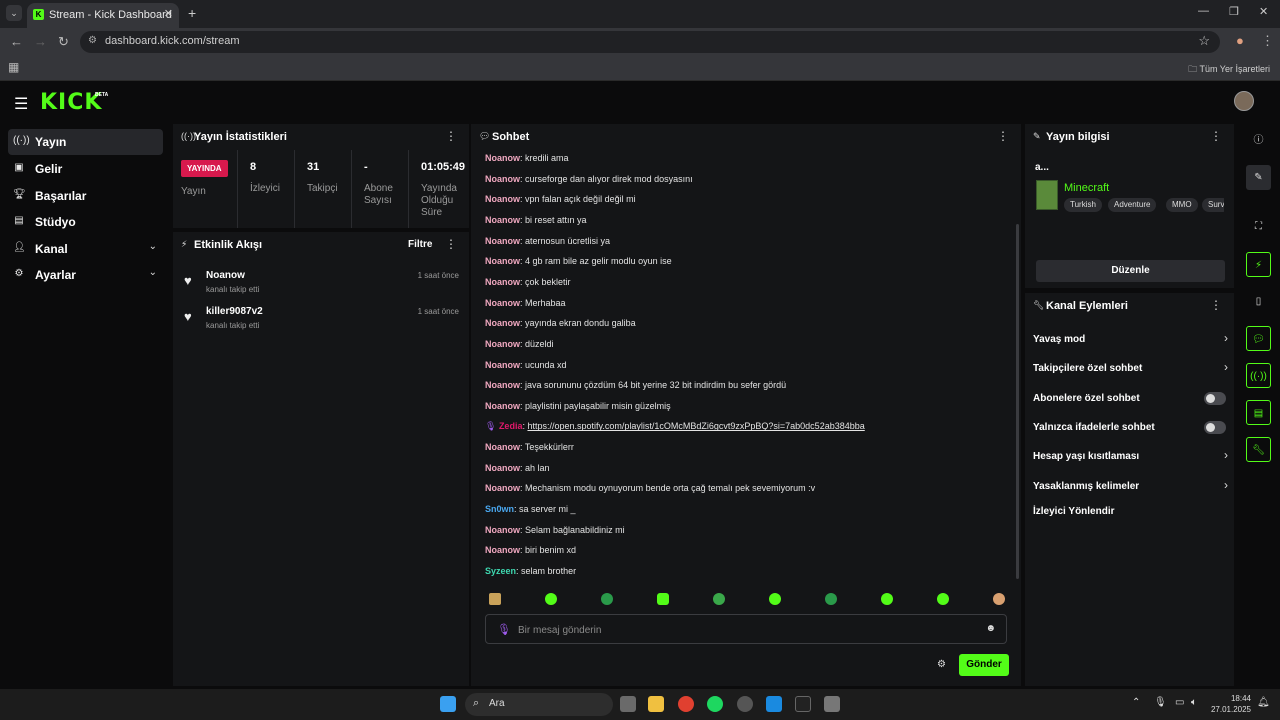 The height and width of the screenshot is (720, 1280). I want to click on omnibox: ⚙ dashboard.kick.com/stream ☆, so click(650, 42).